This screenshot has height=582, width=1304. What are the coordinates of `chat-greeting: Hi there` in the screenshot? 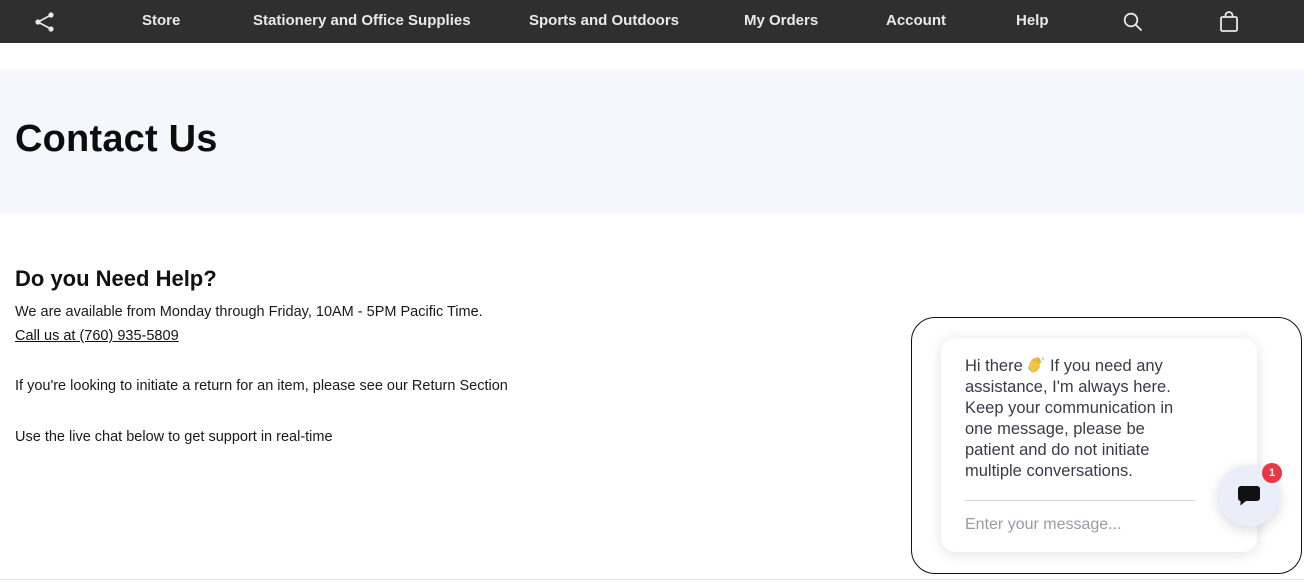 It's located at (994, 366).